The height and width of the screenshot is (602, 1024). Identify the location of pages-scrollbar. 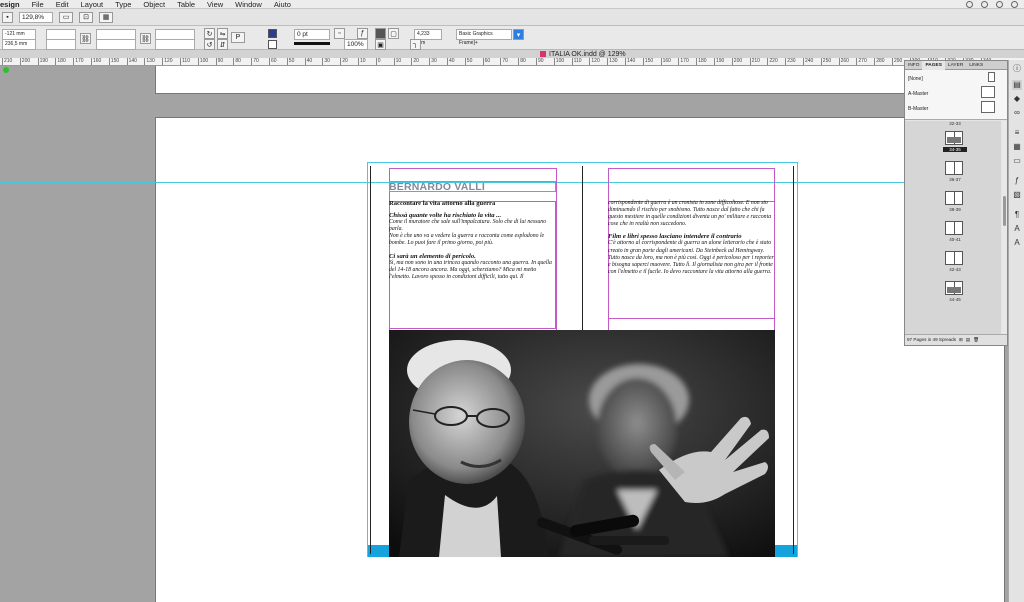
(1004, 228).